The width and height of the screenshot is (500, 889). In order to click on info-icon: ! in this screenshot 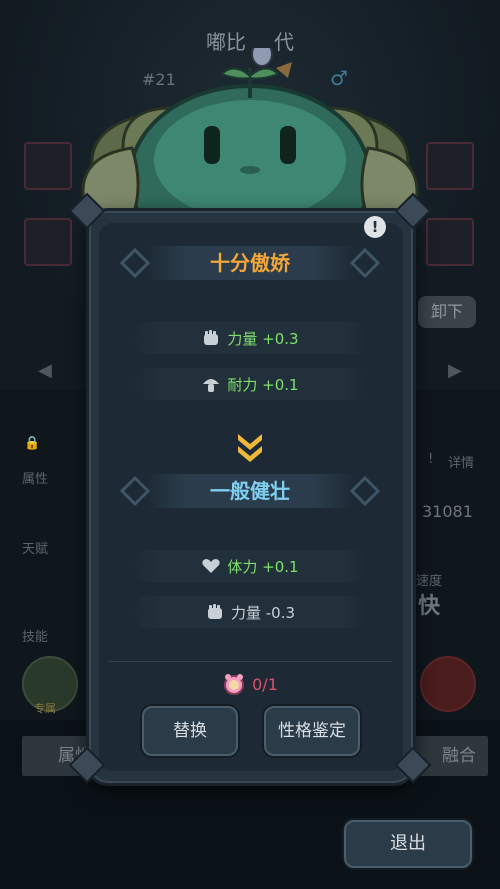, I will do `click(375, 227)`.